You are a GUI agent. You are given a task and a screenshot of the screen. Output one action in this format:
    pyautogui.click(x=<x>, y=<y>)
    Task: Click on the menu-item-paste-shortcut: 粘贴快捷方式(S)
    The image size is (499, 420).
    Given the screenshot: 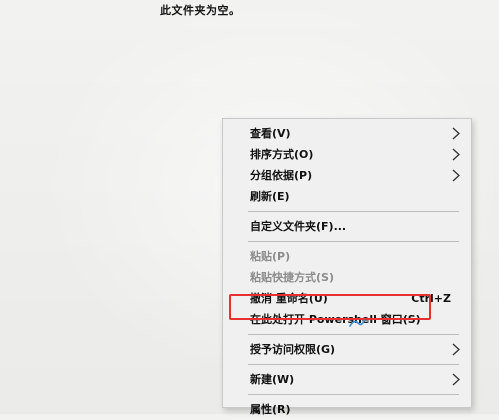 What is the action you would take?
    pyautogui.click(x=347, y=277)
    